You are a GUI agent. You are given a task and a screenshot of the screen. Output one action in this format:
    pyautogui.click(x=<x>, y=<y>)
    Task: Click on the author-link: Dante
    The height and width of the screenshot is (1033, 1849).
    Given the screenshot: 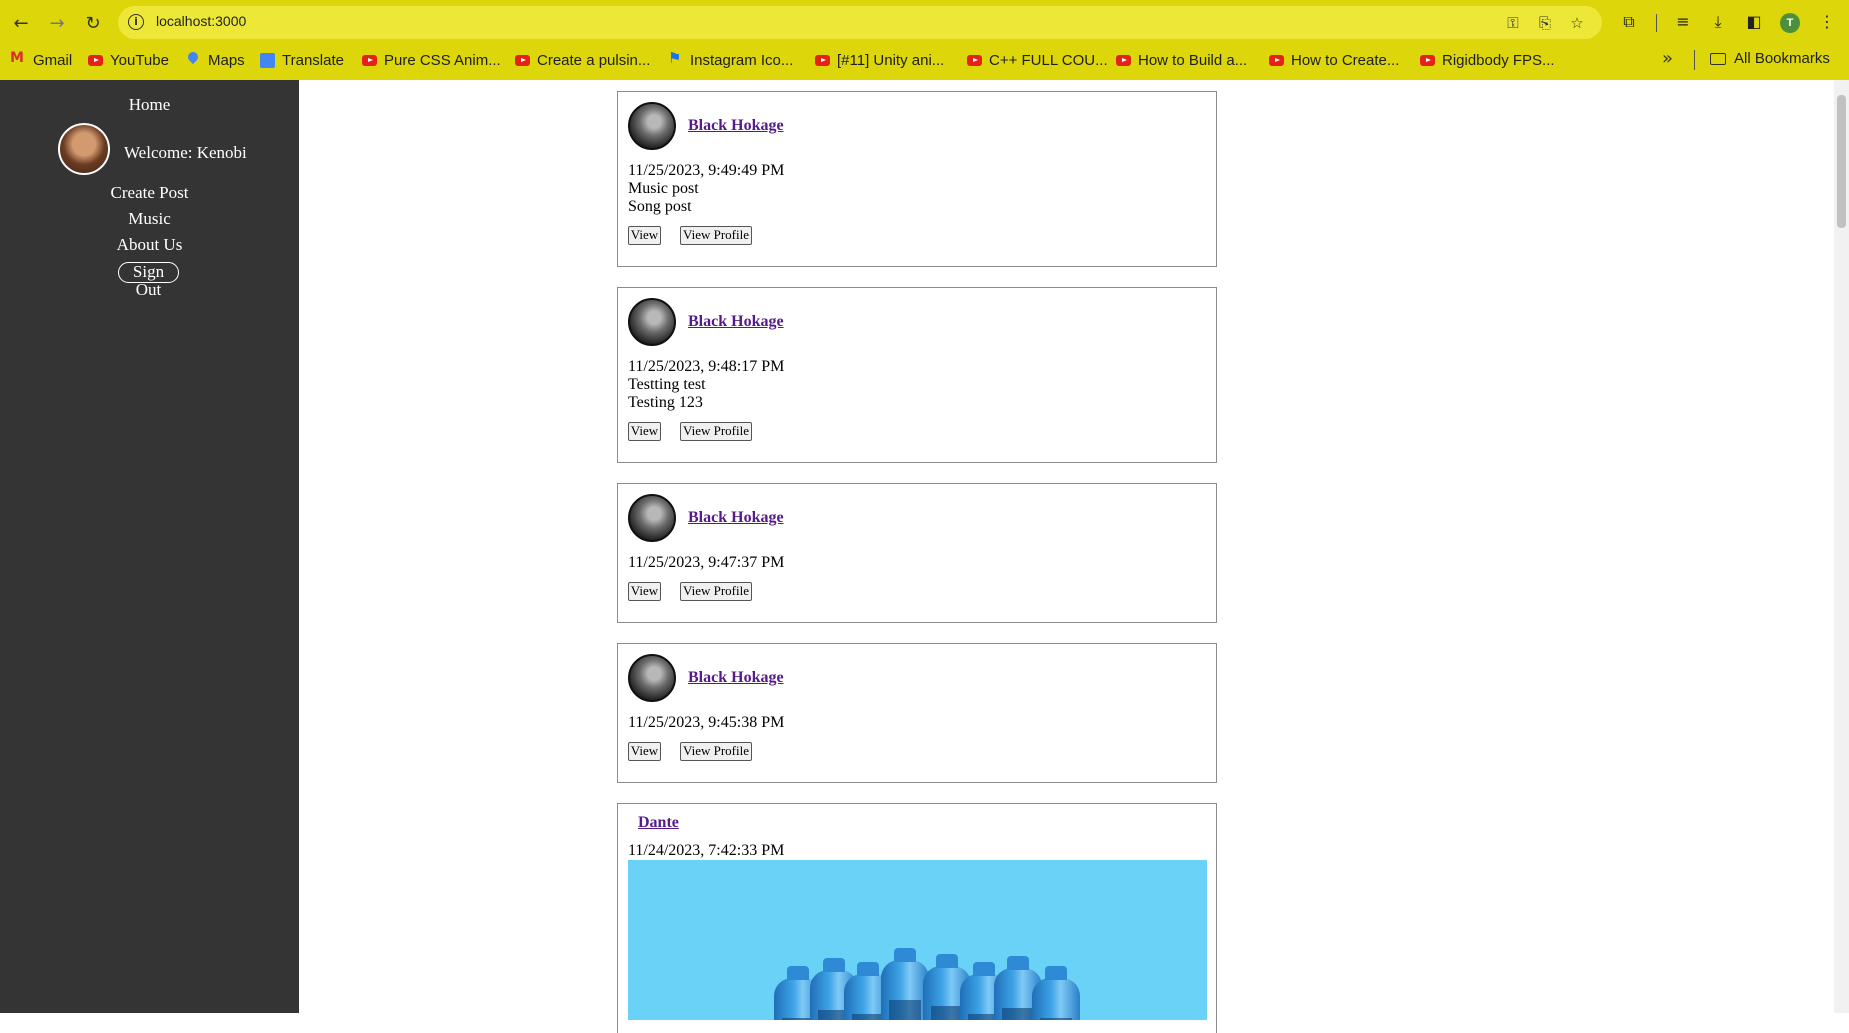 What is the action you would take?
    pyautogui.click(x=658, y=823)
    